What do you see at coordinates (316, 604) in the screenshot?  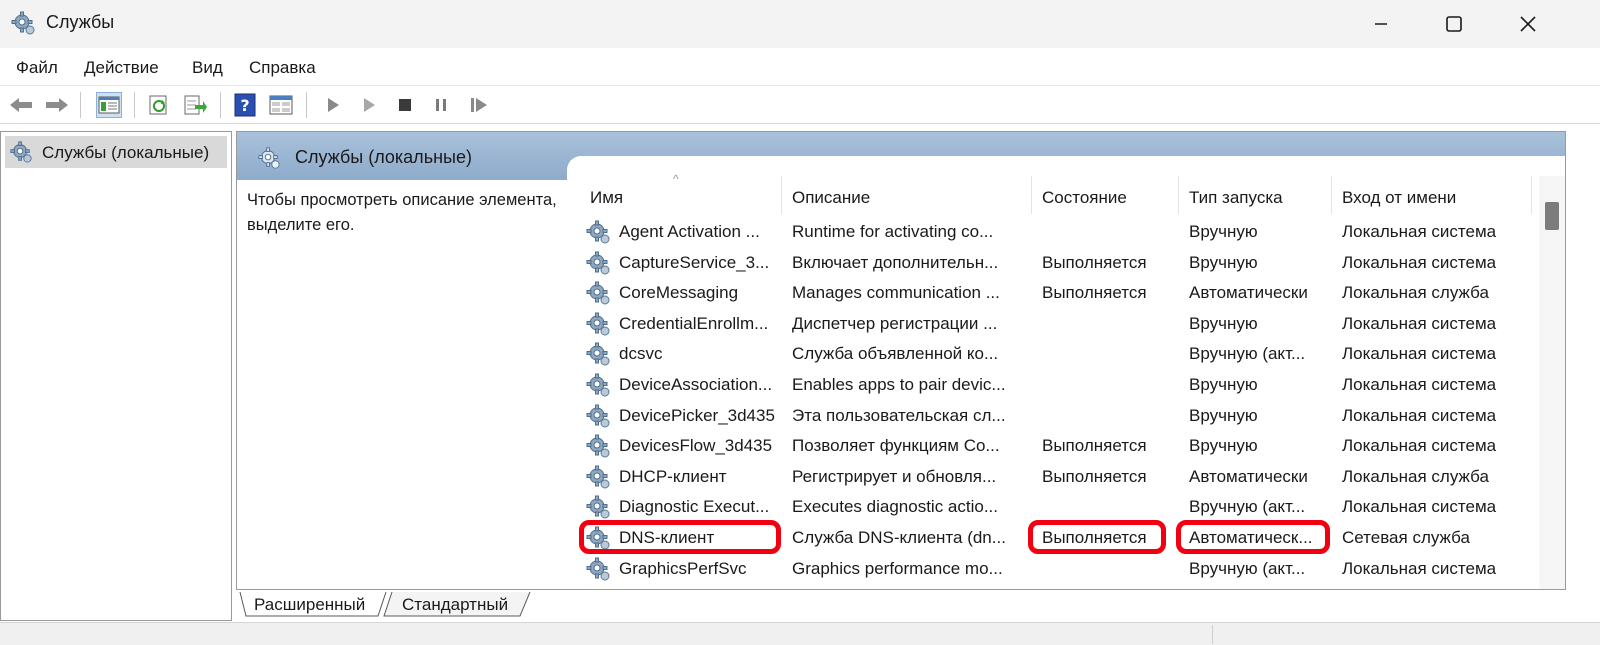 I see `tab-extended: Расширенный` at bounding box center [316, 604].